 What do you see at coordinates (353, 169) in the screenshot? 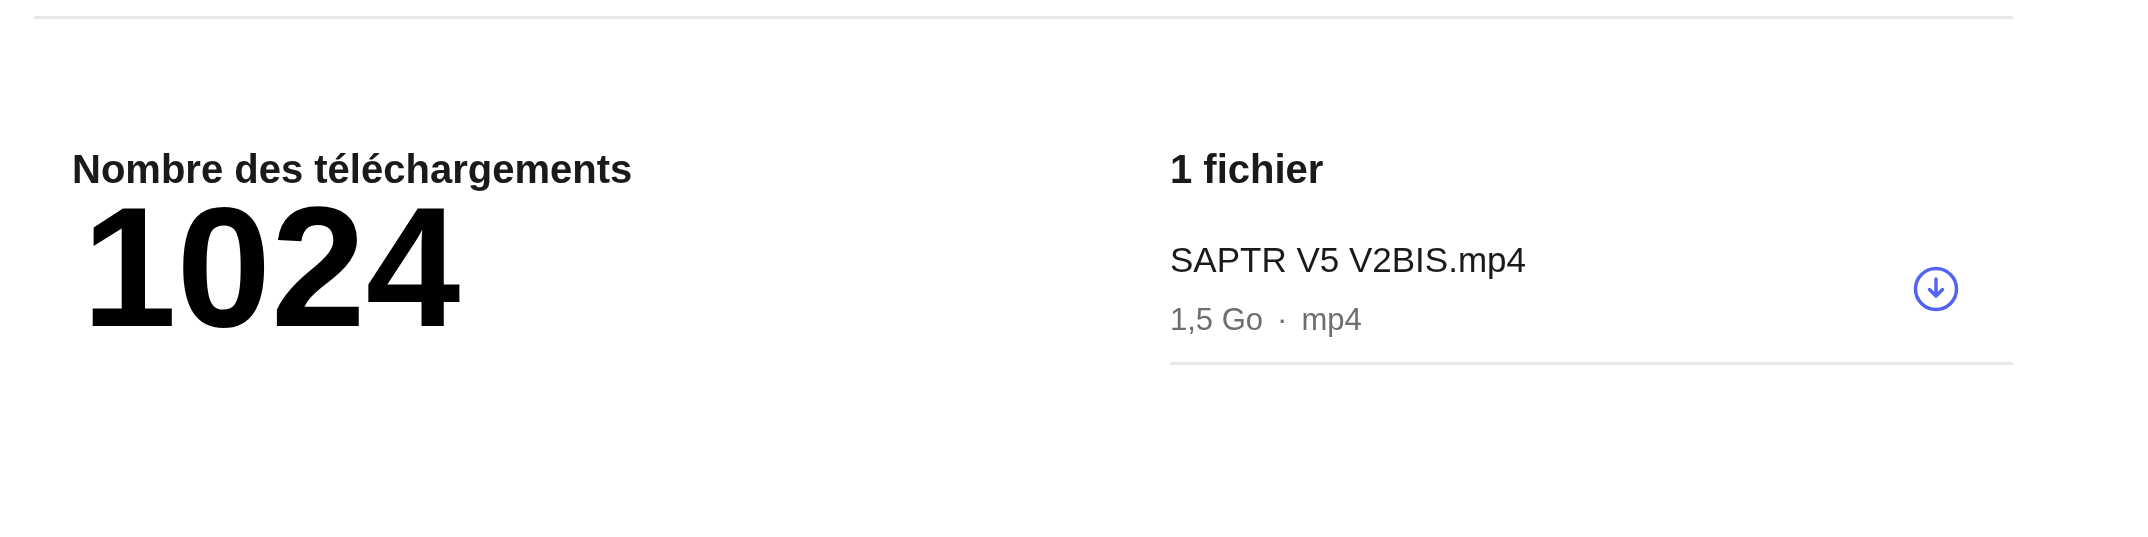
I see `downloads-label: Nombre des téléchargements` at bounding box center [353, 169].